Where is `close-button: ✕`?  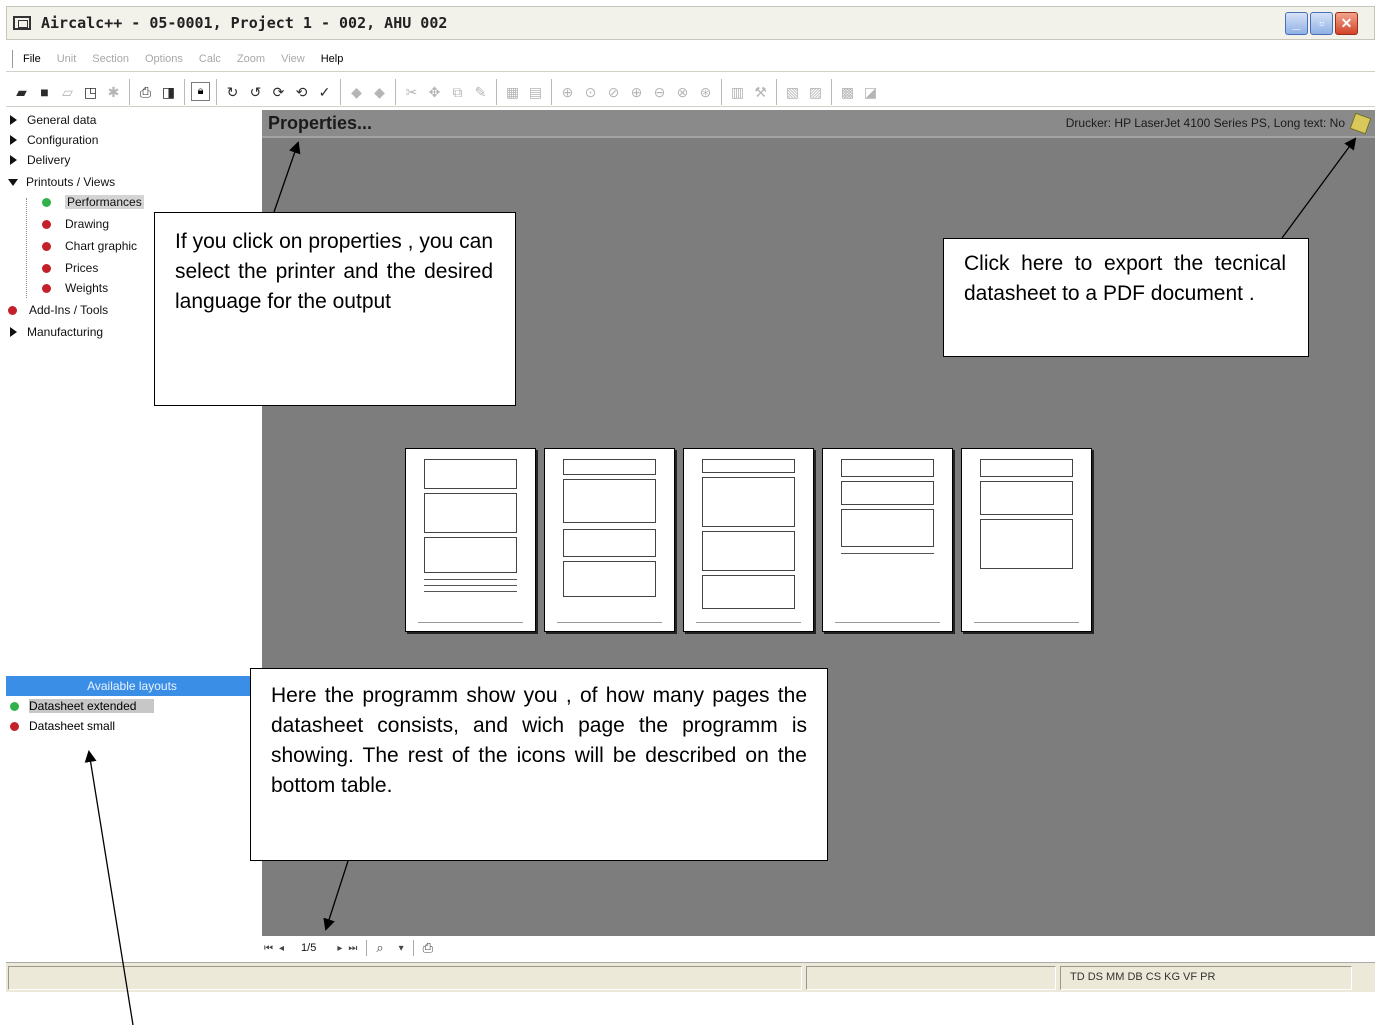 close-button: ✕ is located at coordinates (1346, 23).